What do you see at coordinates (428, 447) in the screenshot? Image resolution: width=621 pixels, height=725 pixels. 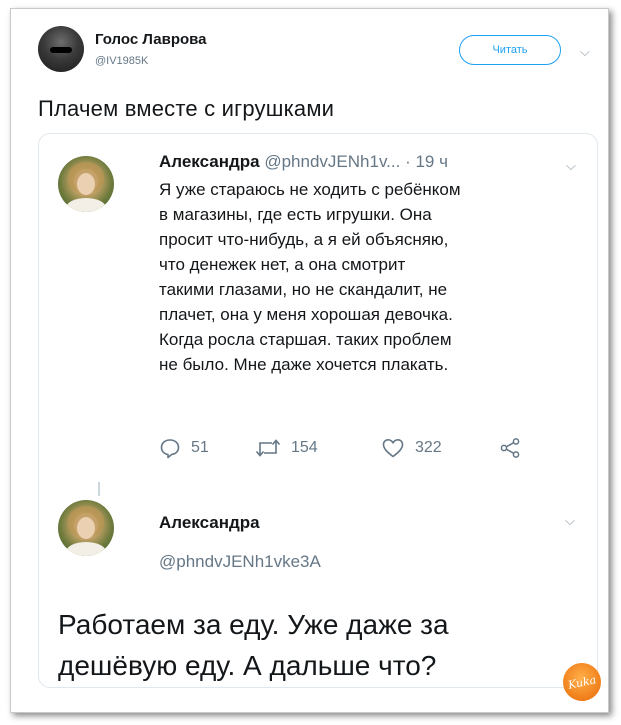 I see `like-count: 322` at bounding box center [428, 447].